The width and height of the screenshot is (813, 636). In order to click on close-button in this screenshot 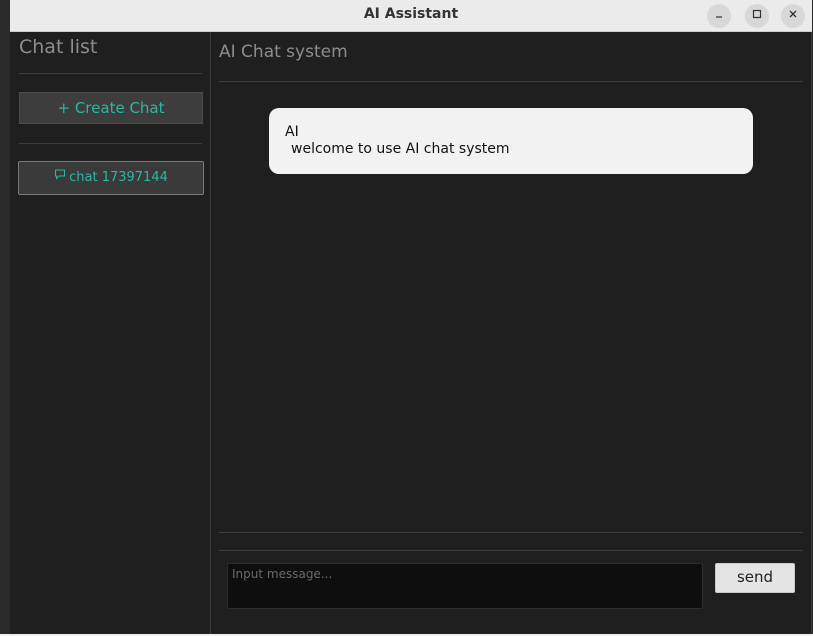, I will do `click(793, 16)`.